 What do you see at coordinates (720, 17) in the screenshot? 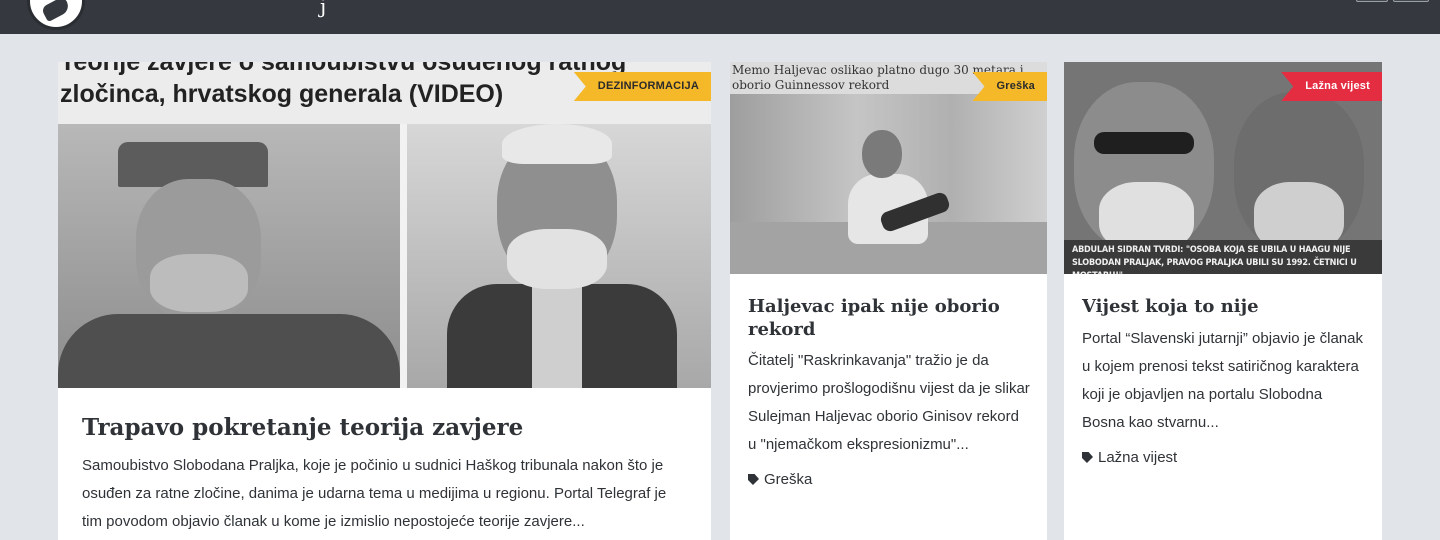
I see `top-navbar: j` at bounding box center [720, 17].